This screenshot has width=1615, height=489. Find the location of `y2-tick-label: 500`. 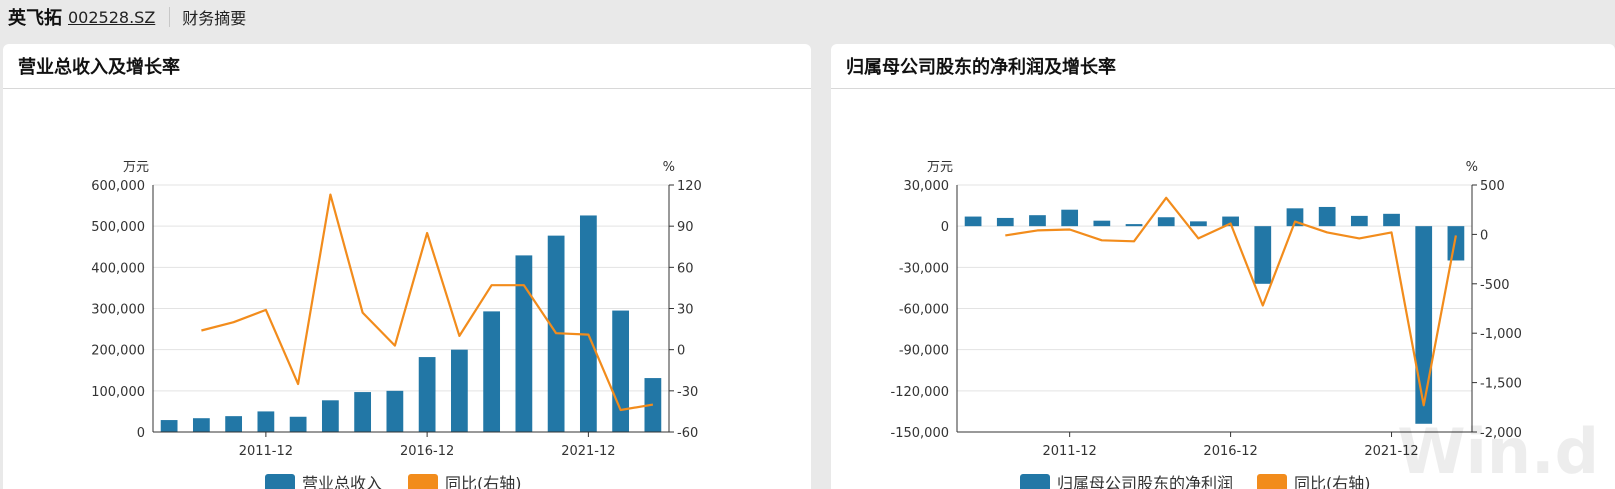

y2-tick-label: 500 is located at coordinates (1492, 186).